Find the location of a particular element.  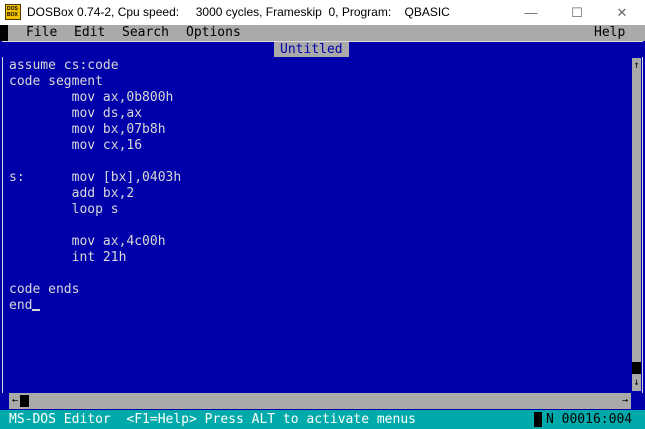

code-line: mov cx,16 is located at coordinates (319, 146).